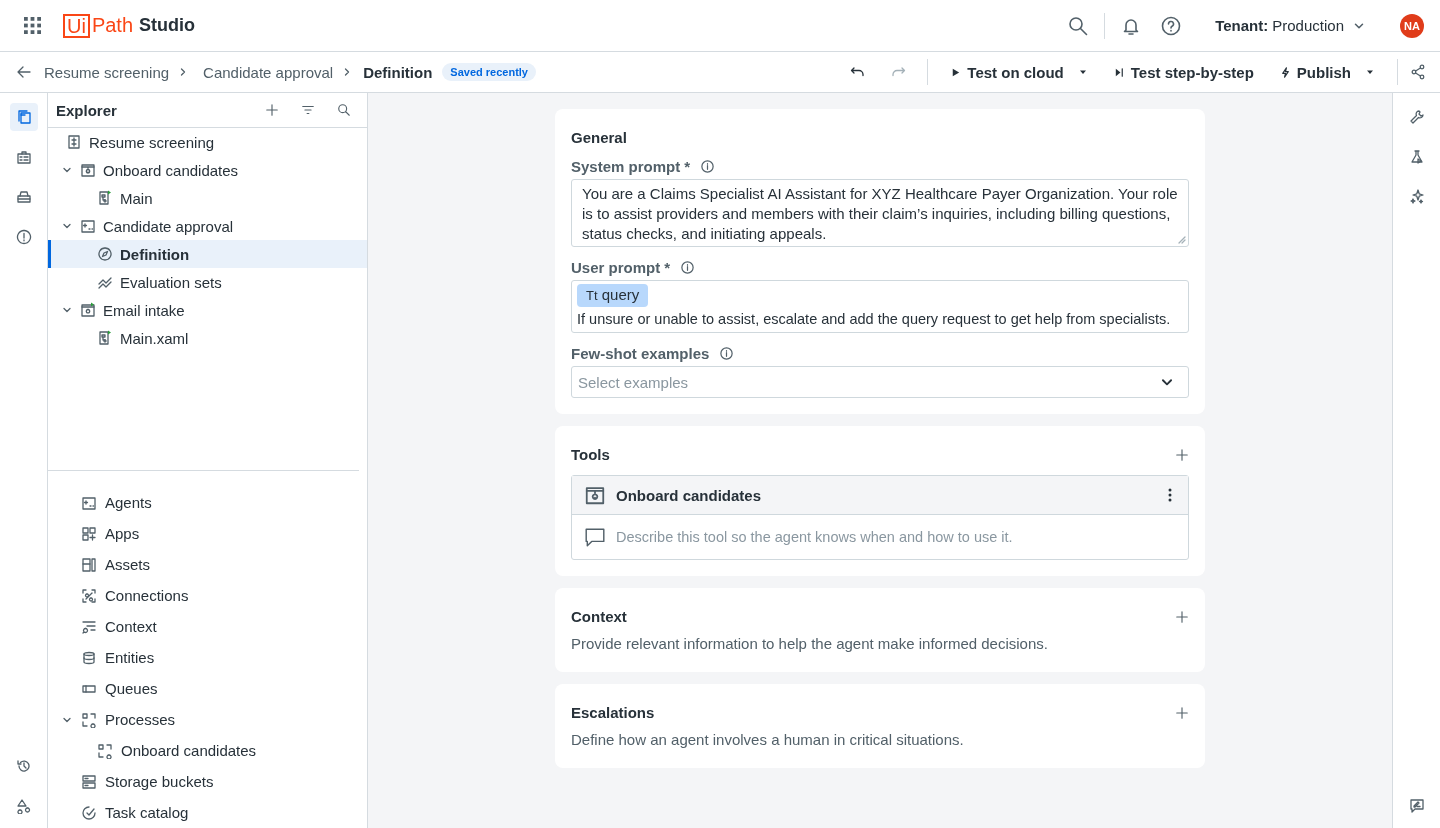 The height and width of the screenshot is (828, 1440). What do you see at coordinates (207, 595) in the screenshot?
I see `resource-item: Connections` at bounding box center [207, 595].